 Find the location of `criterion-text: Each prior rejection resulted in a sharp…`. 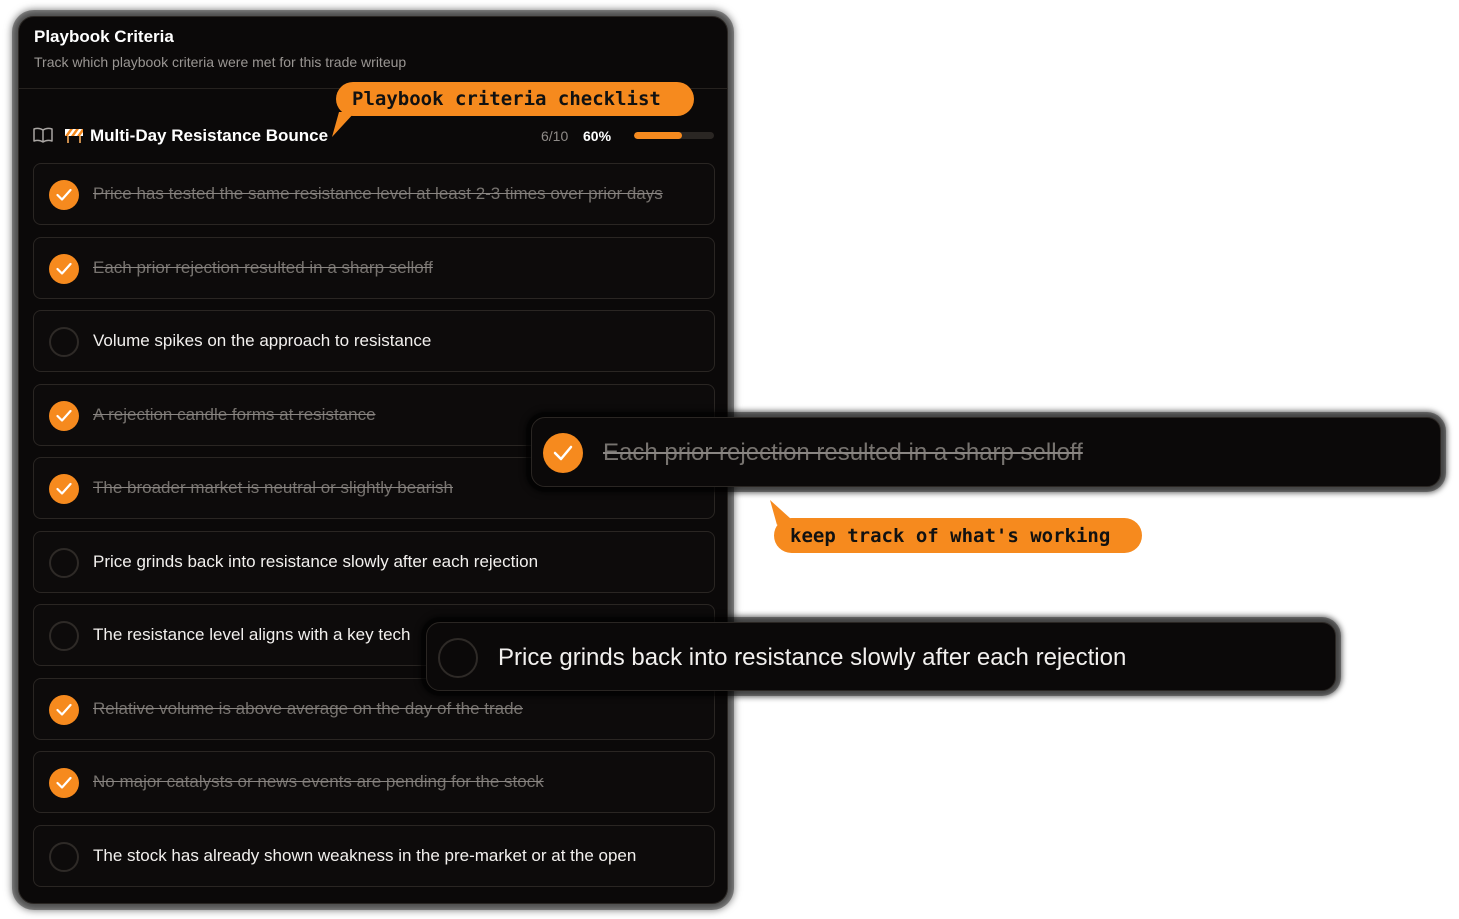

criterion-text: Each prior rejection resulted in a sharp… is located at coordinates (263, 267).